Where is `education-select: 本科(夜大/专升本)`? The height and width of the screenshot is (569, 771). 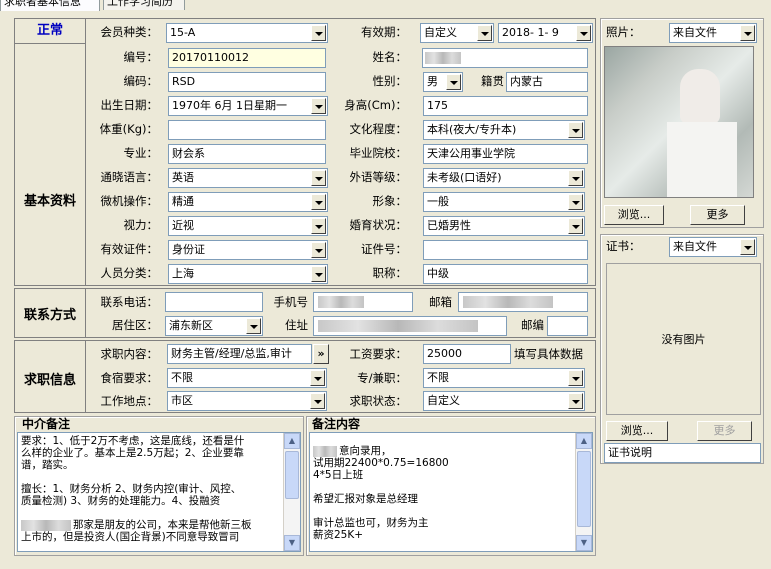
education-select: 本科(夜大/专升本) is located at coordinates (504, 130).